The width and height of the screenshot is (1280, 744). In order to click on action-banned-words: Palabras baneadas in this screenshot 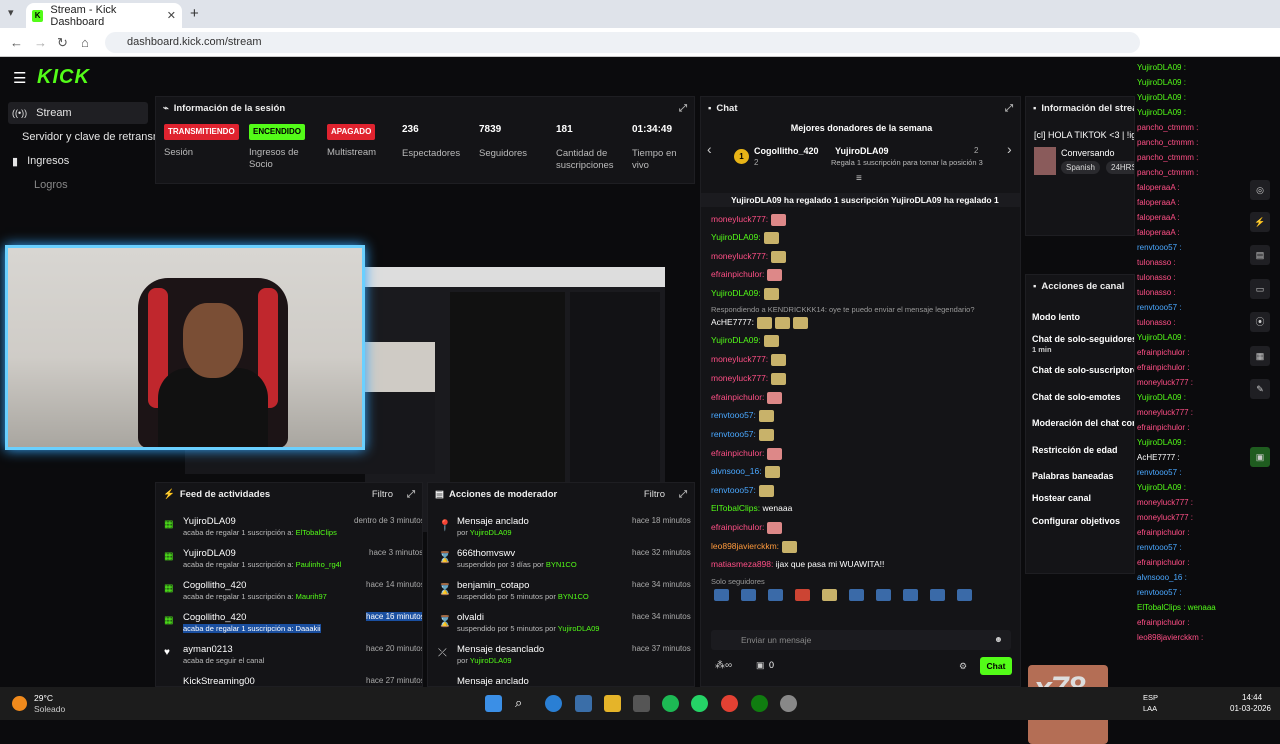, I will do `click(1073, 476)`.